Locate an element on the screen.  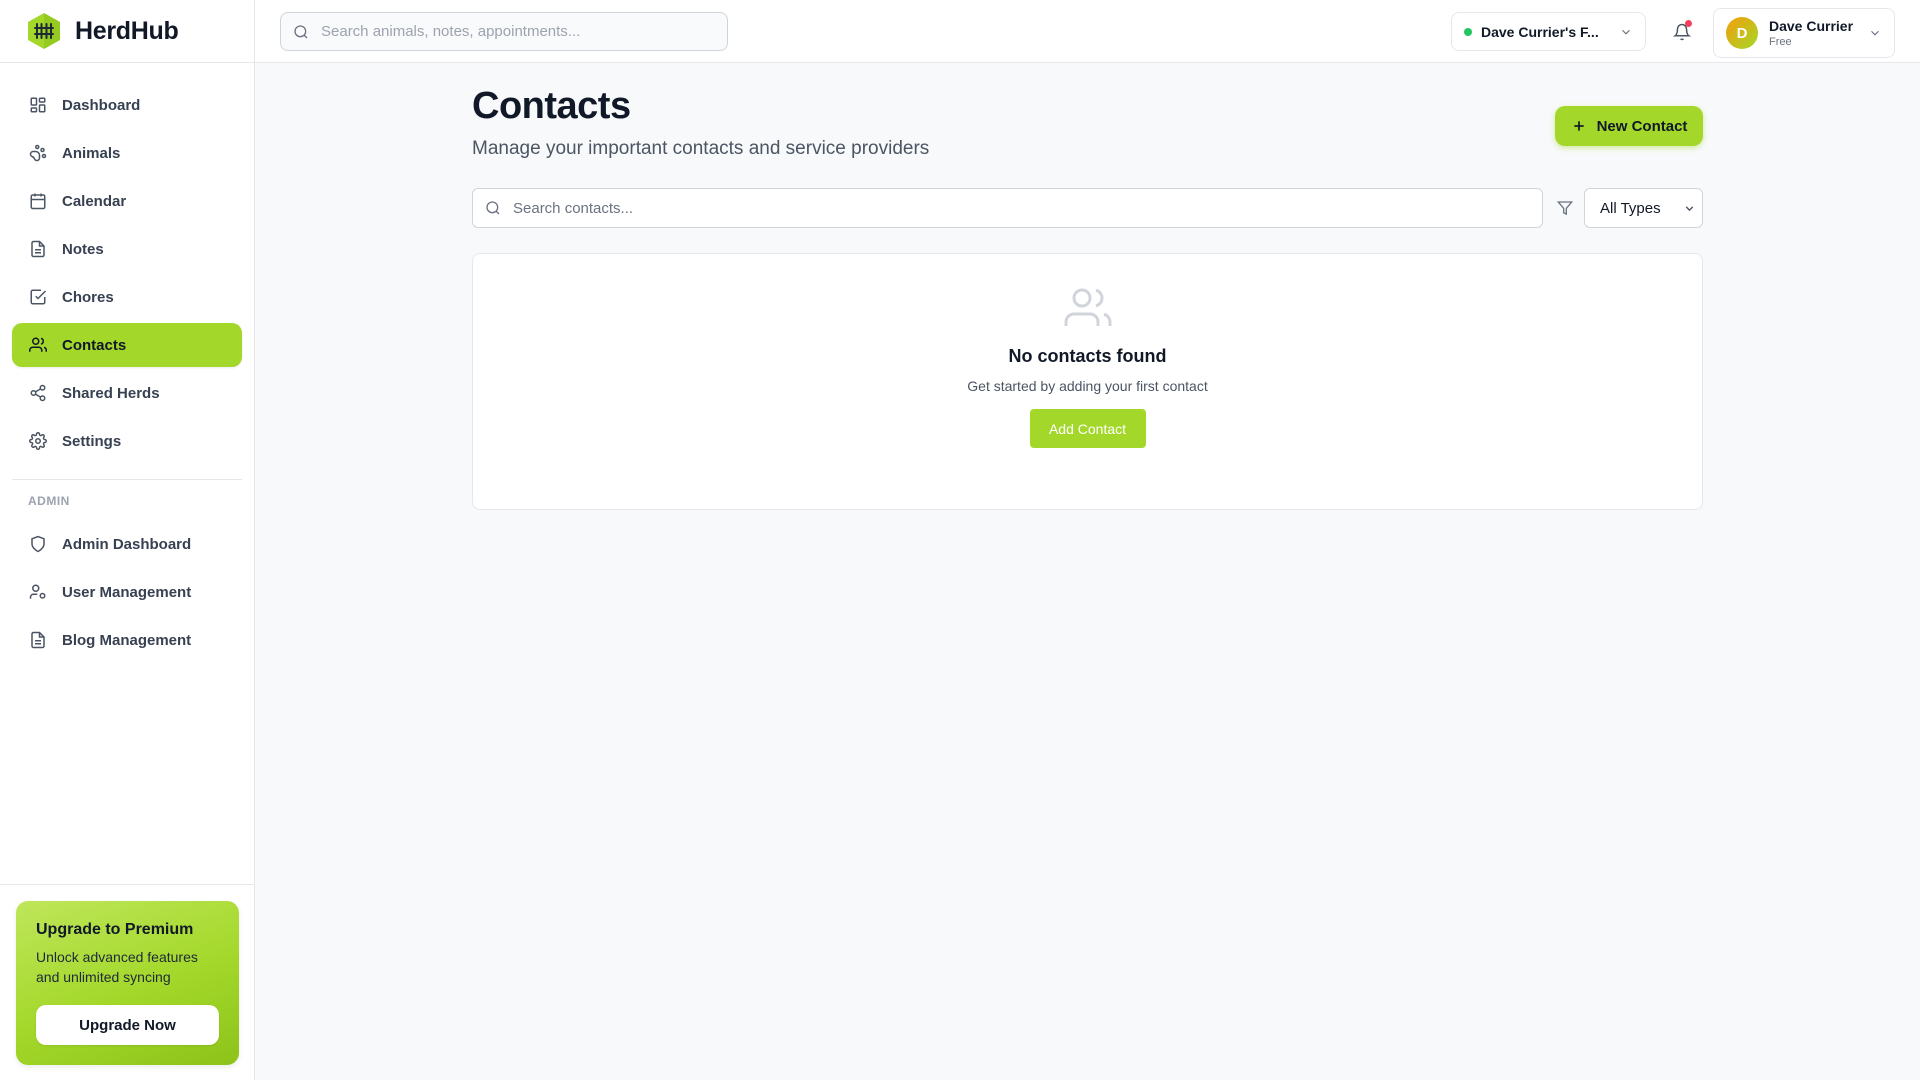
filter-icon is located at coordinates (1565, 208).